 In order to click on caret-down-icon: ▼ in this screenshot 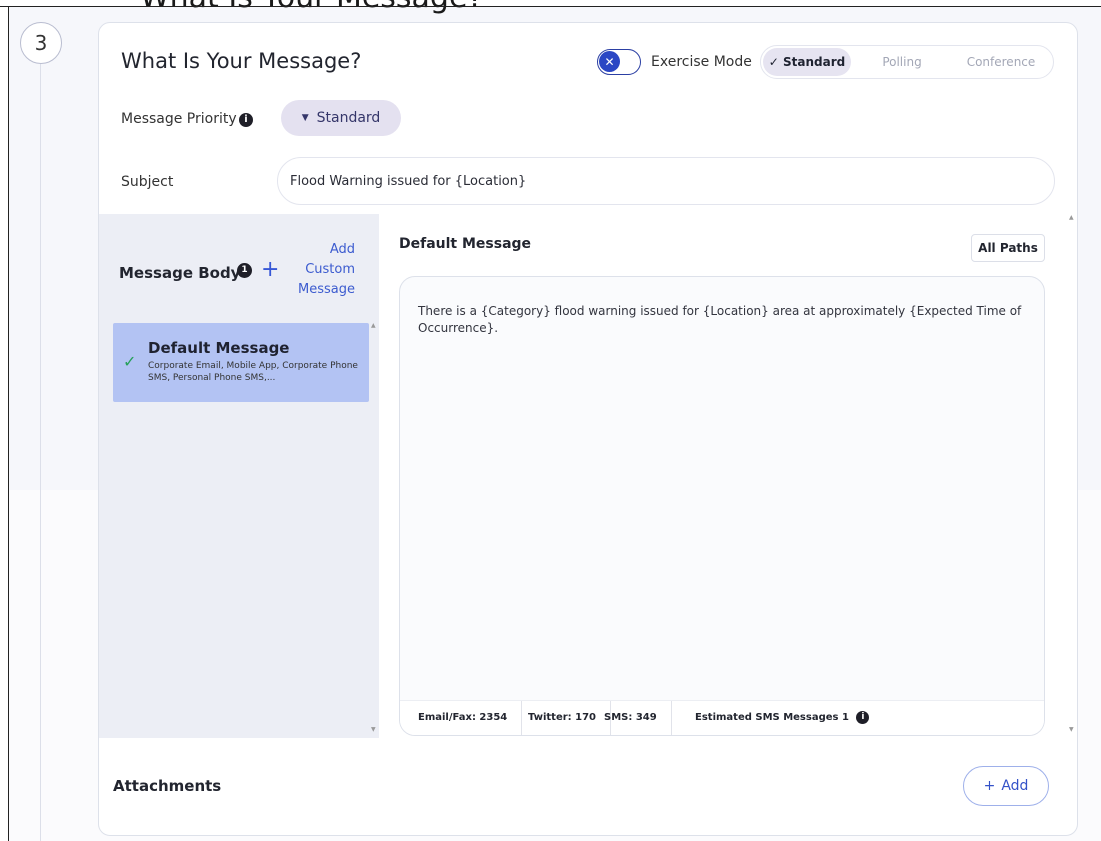, I will do `click(305, 118)`.